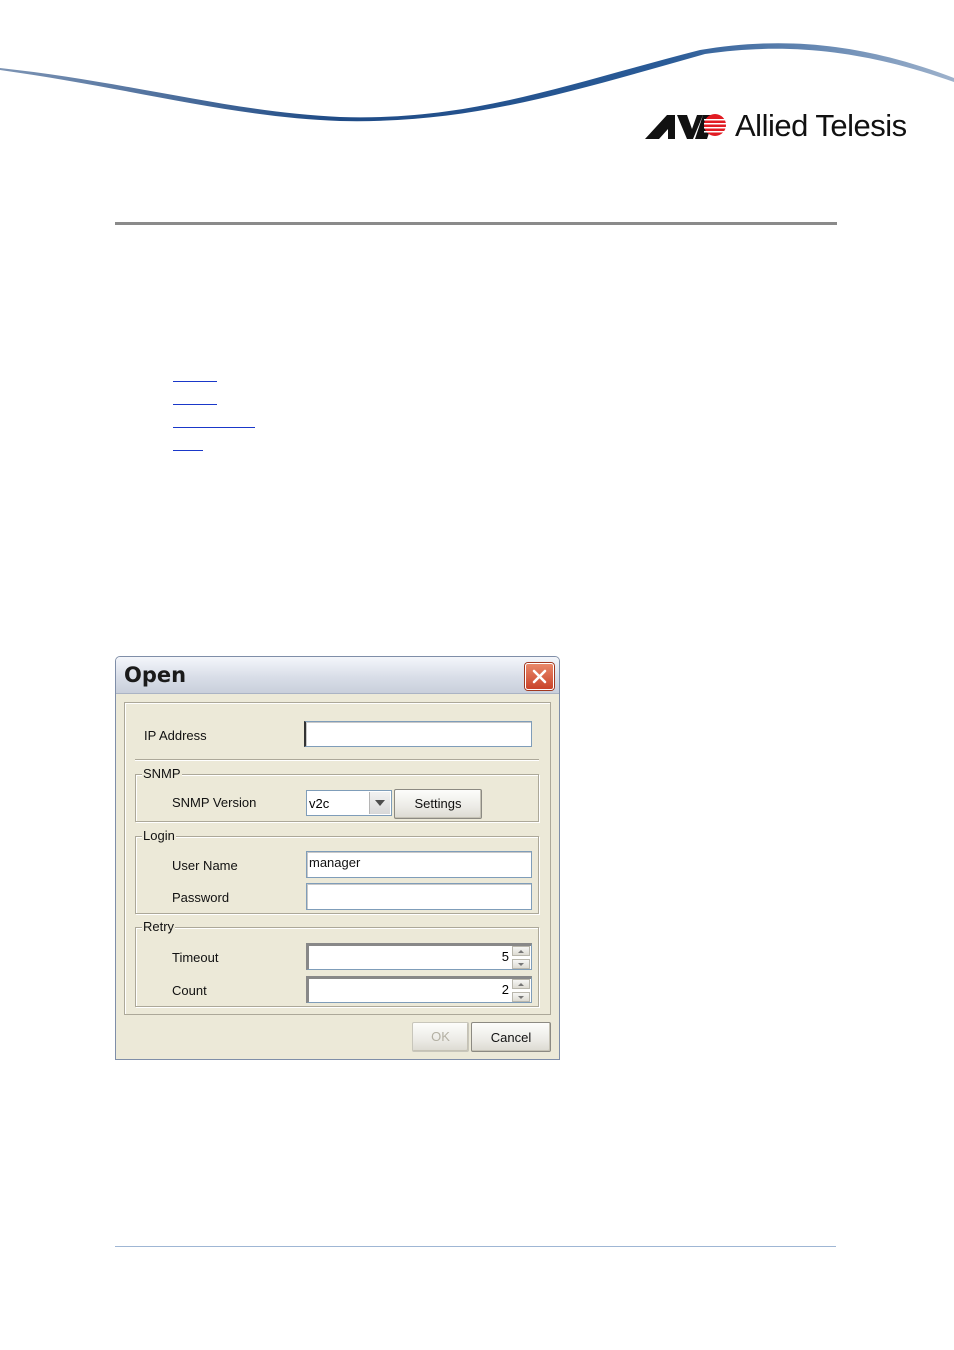 This screenshot has width=954, height=1350. I want to click on separator, so click(337, 760).